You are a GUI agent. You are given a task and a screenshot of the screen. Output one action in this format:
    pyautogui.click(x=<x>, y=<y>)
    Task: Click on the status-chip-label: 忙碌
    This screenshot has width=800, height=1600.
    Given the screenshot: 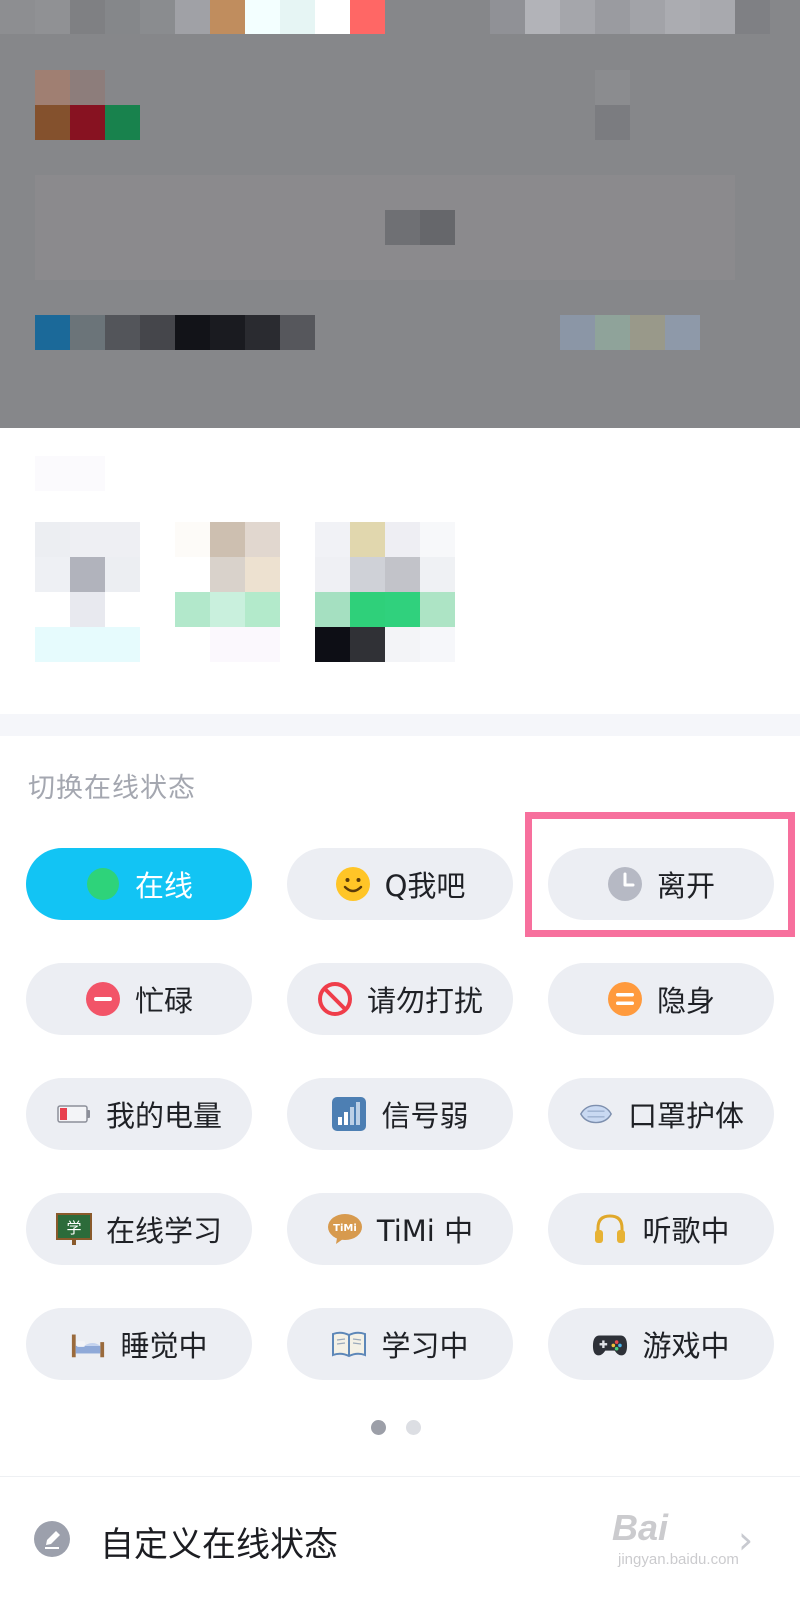 What is the action you would take?
    pyautogui.click(x=163, y=1001)
    